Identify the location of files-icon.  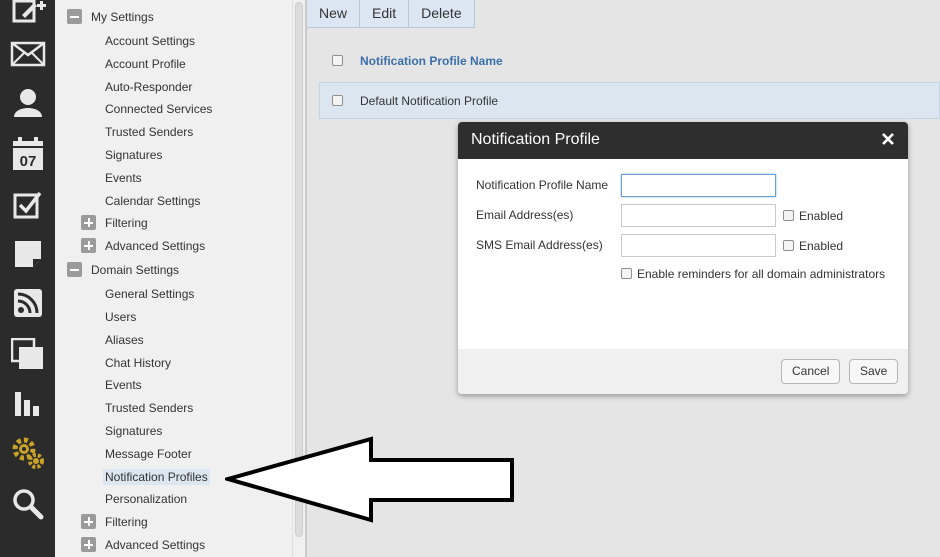
(27, 354).